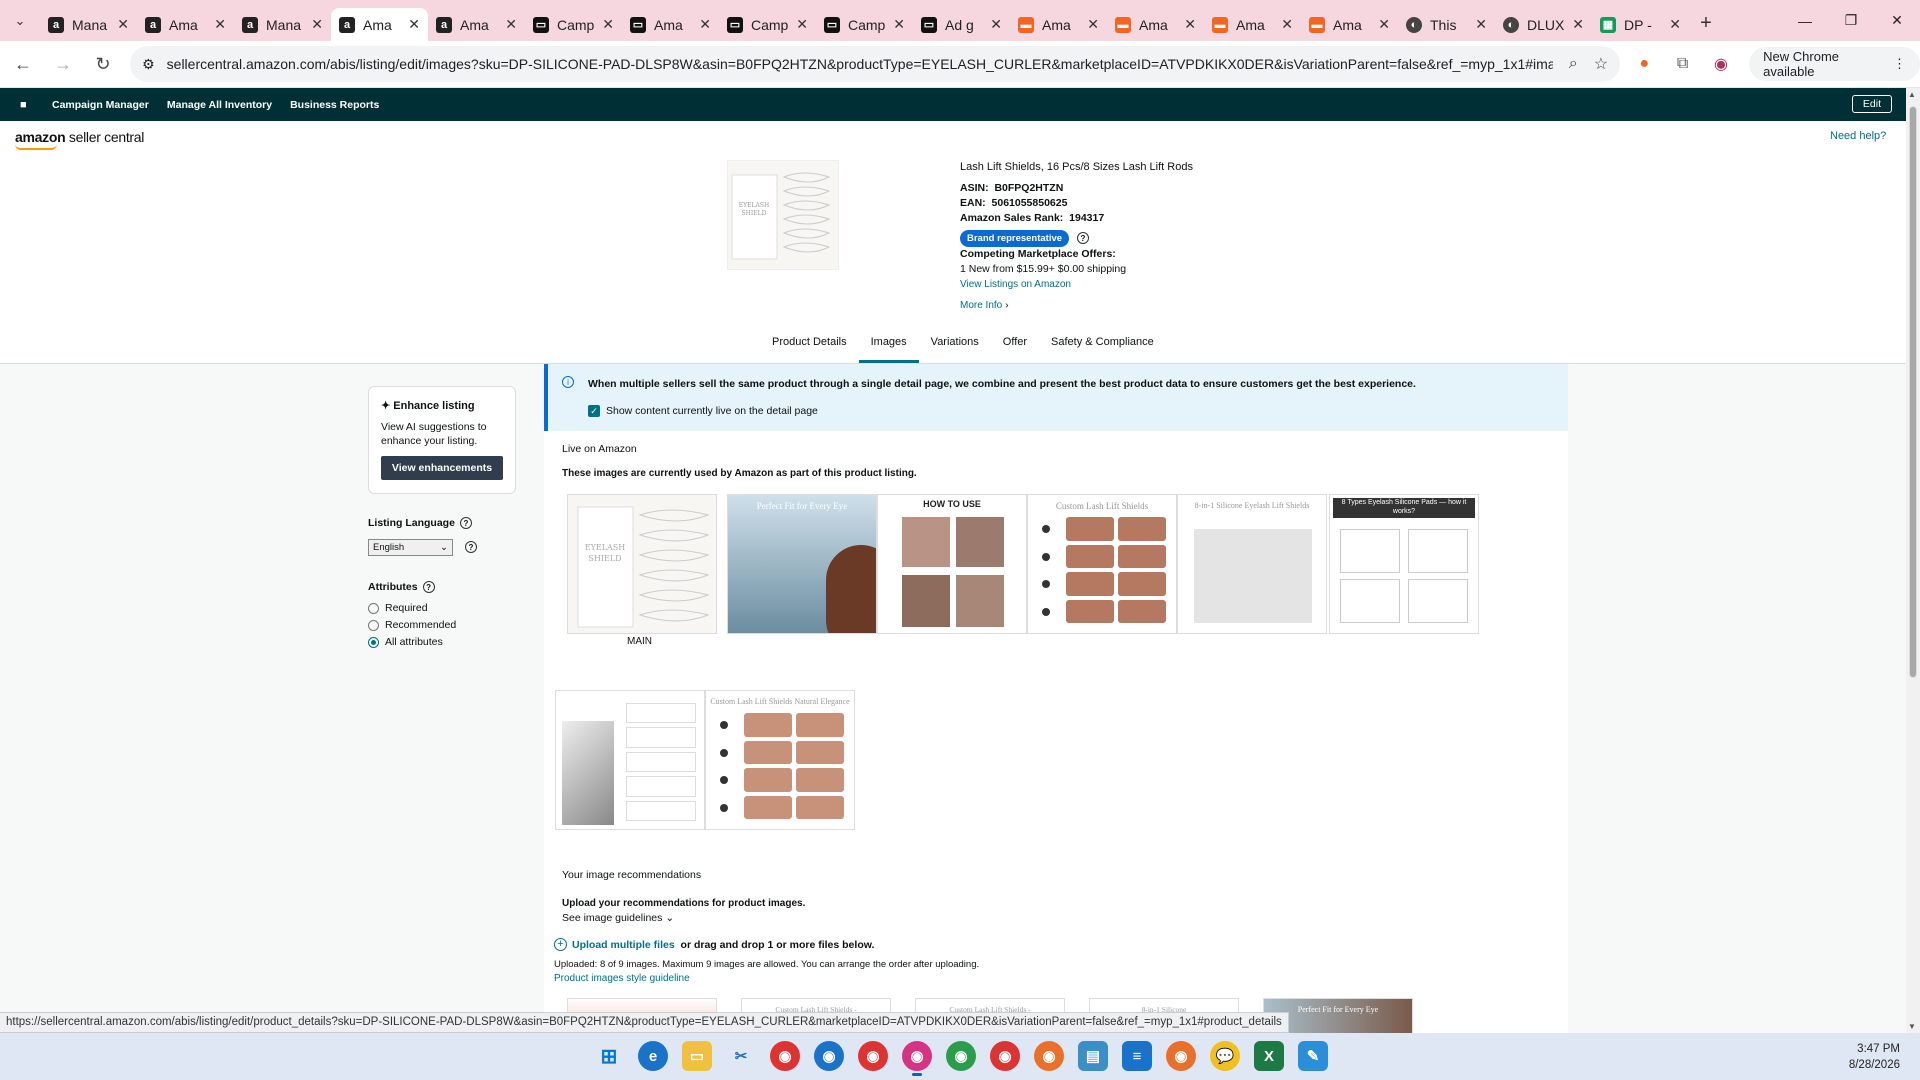 The height and width of the screenshot is (1080, 1920). What do you see at coordinates (961, 1056) in the screenshot?
I see `chrome-icon: ◉` at bounding box center [961, 1056].